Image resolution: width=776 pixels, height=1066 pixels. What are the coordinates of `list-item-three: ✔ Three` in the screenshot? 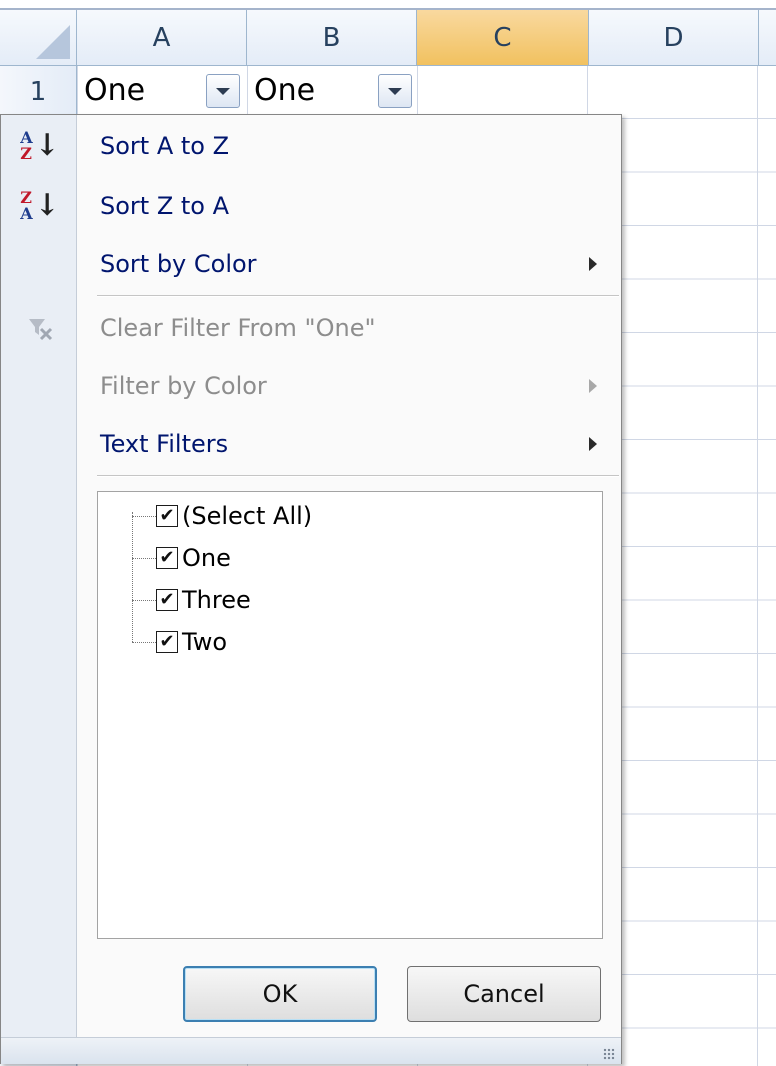 It's located at (191, 600).